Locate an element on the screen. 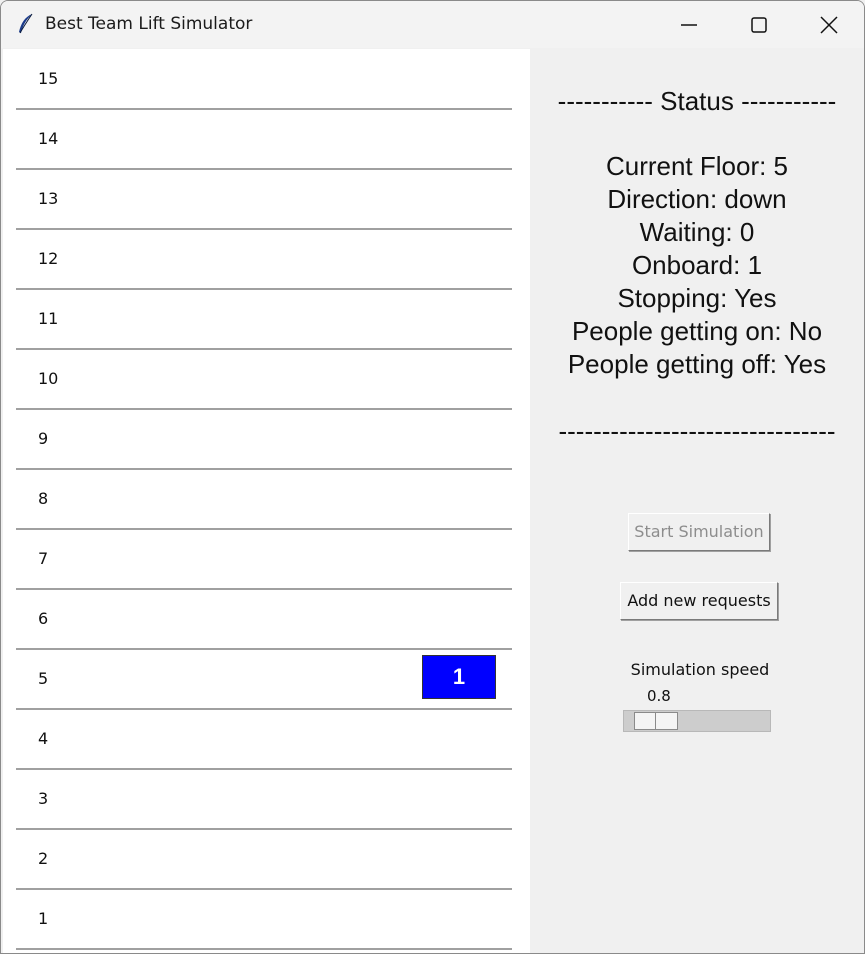  title-bar: Best Team Lift Simulator is located at coordinates (432, 24).